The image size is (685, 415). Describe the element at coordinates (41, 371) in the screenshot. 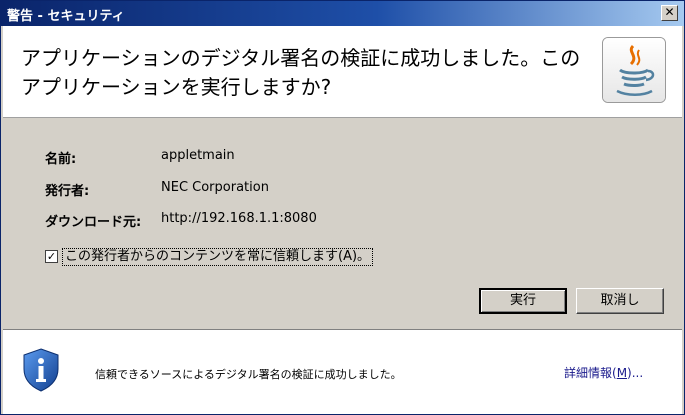

I see `info-shield-icon` at that location.